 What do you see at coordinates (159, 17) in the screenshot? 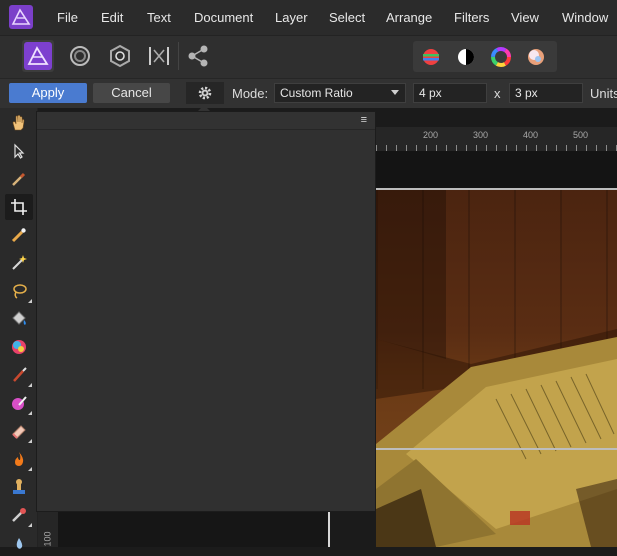
I see `menu-text: Text` at bounding box center [159, 17].